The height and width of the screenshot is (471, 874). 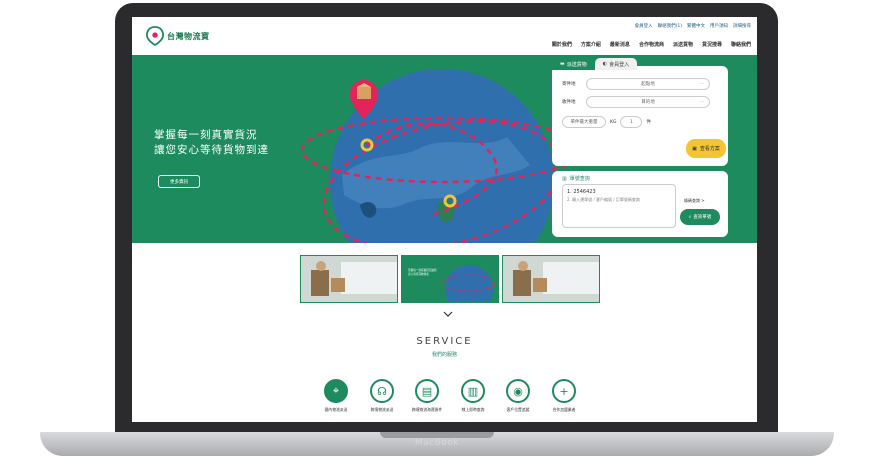 I want to click on top-link-contact: 聯絡我們(1), so click(x=670, y=26).